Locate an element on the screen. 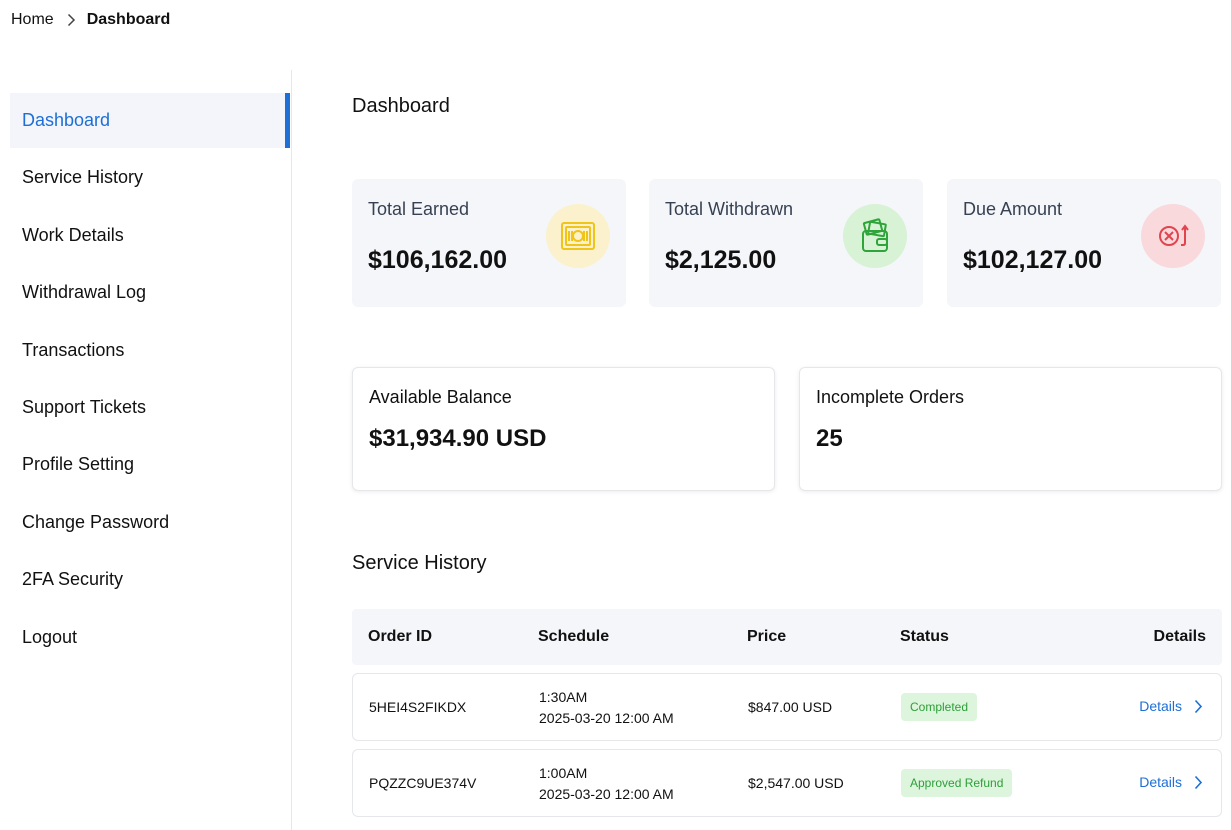 This screenshot has height=830, width=1231. cash-icon is located at coordinates (578, 236).